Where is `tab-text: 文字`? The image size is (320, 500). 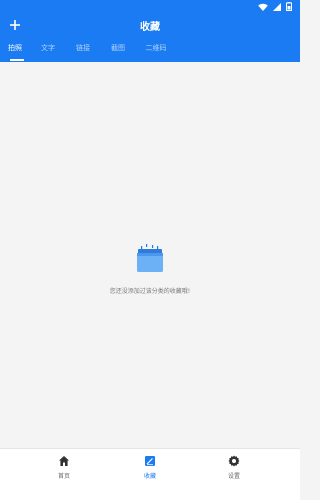
tab-text: 文字 is located at coordinates (48, 52).